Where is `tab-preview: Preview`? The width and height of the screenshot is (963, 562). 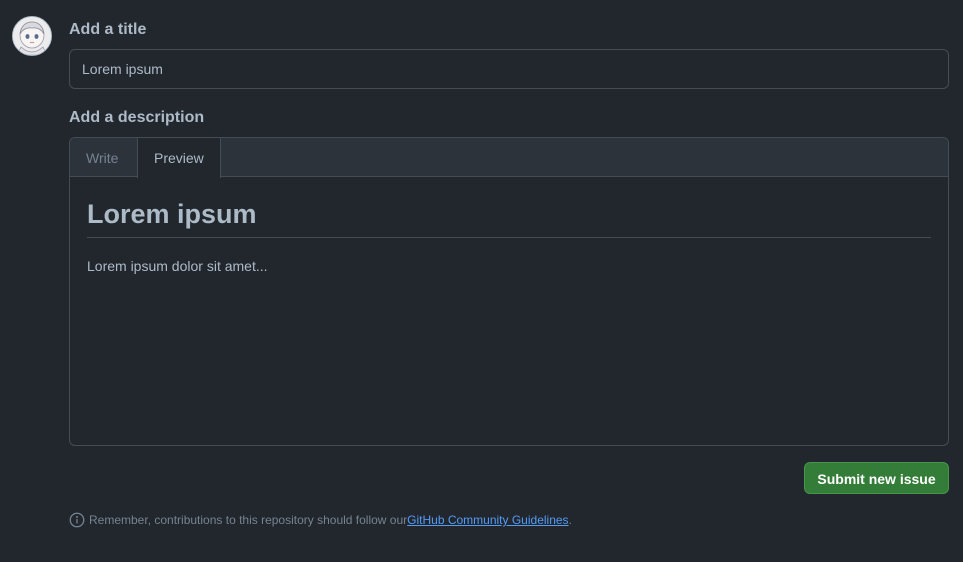 tab-preview: Preview is located at coordinates (179, 158).